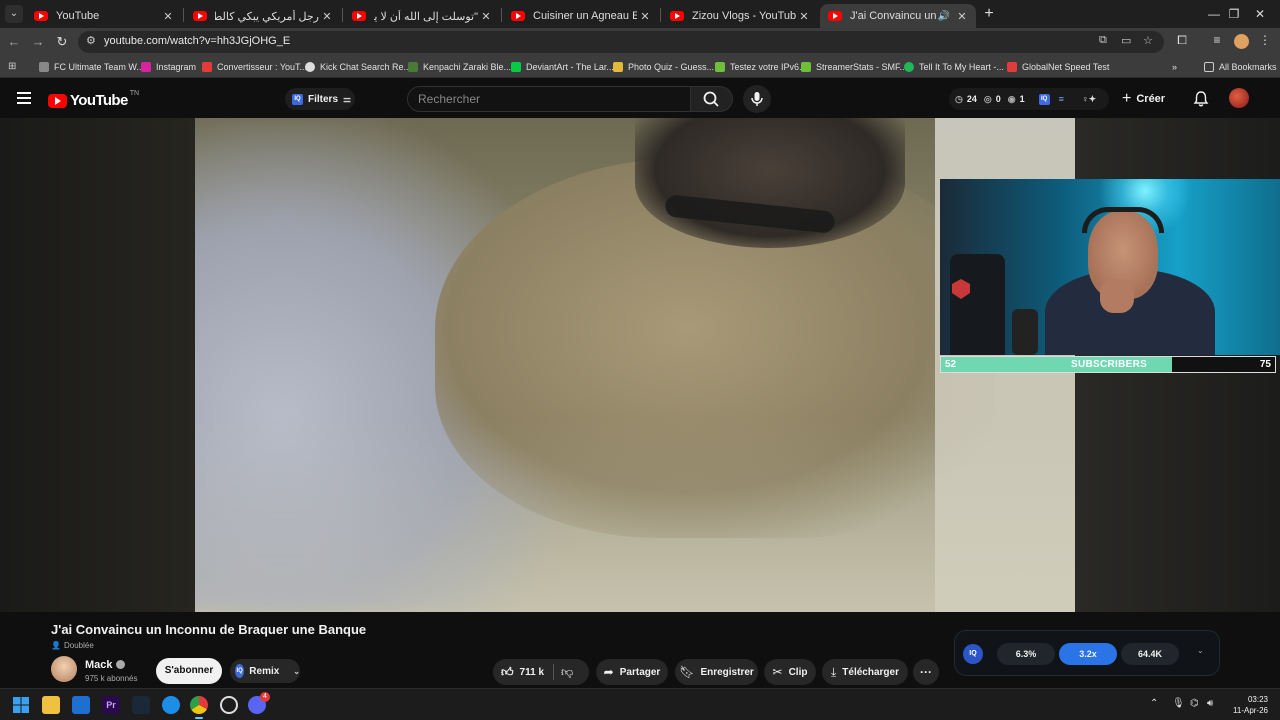  What do you see at coordinates (1150, 654) in the screenshot?
I see `iq-stat-views: 64.4K` at bounding box center [1150, 654].